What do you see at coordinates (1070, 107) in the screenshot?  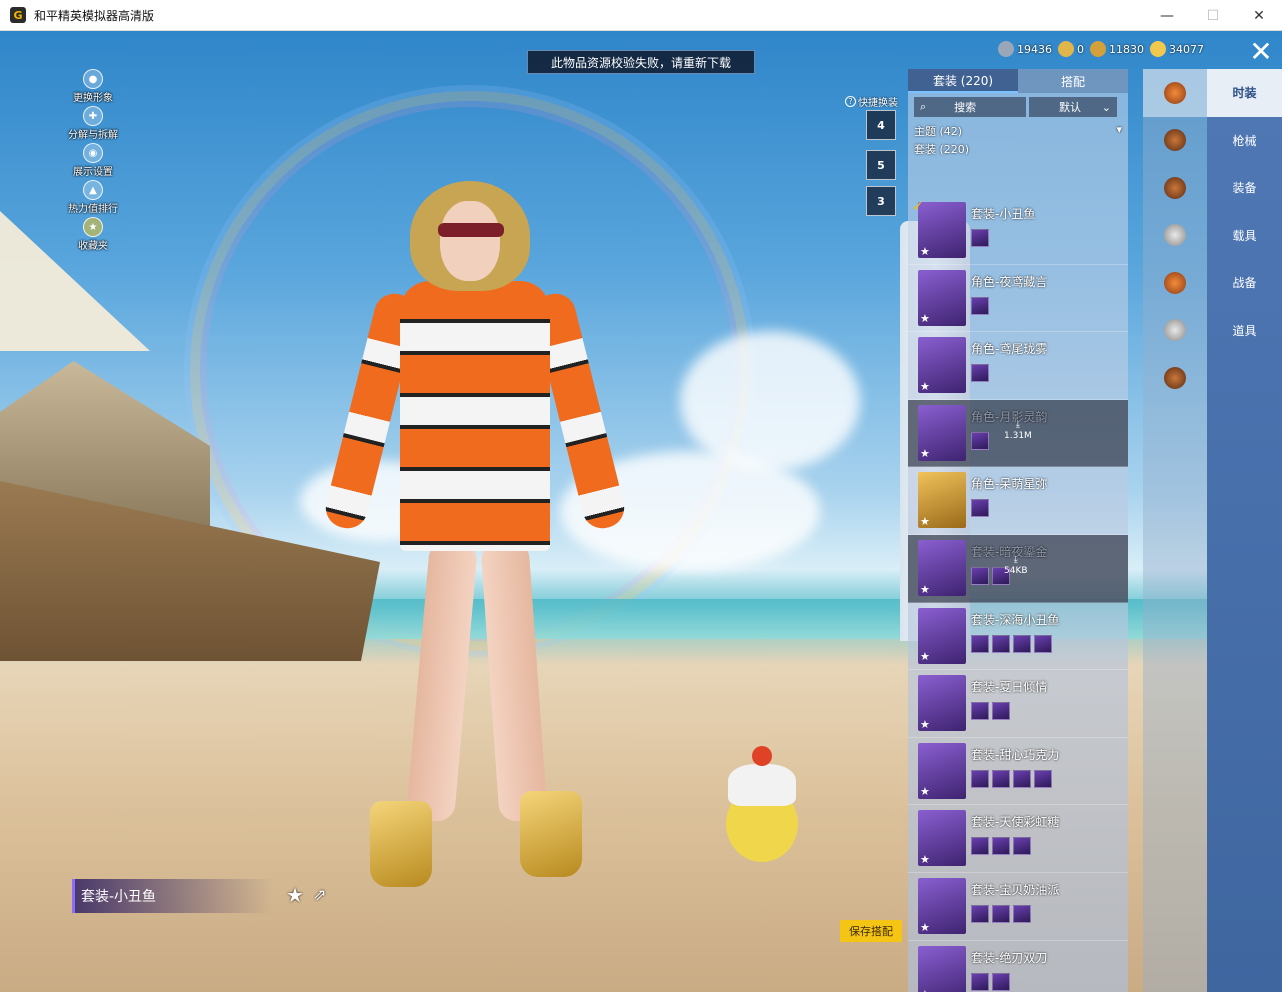 I see `sort-value: 默认` at bounding box center [1070, 107].